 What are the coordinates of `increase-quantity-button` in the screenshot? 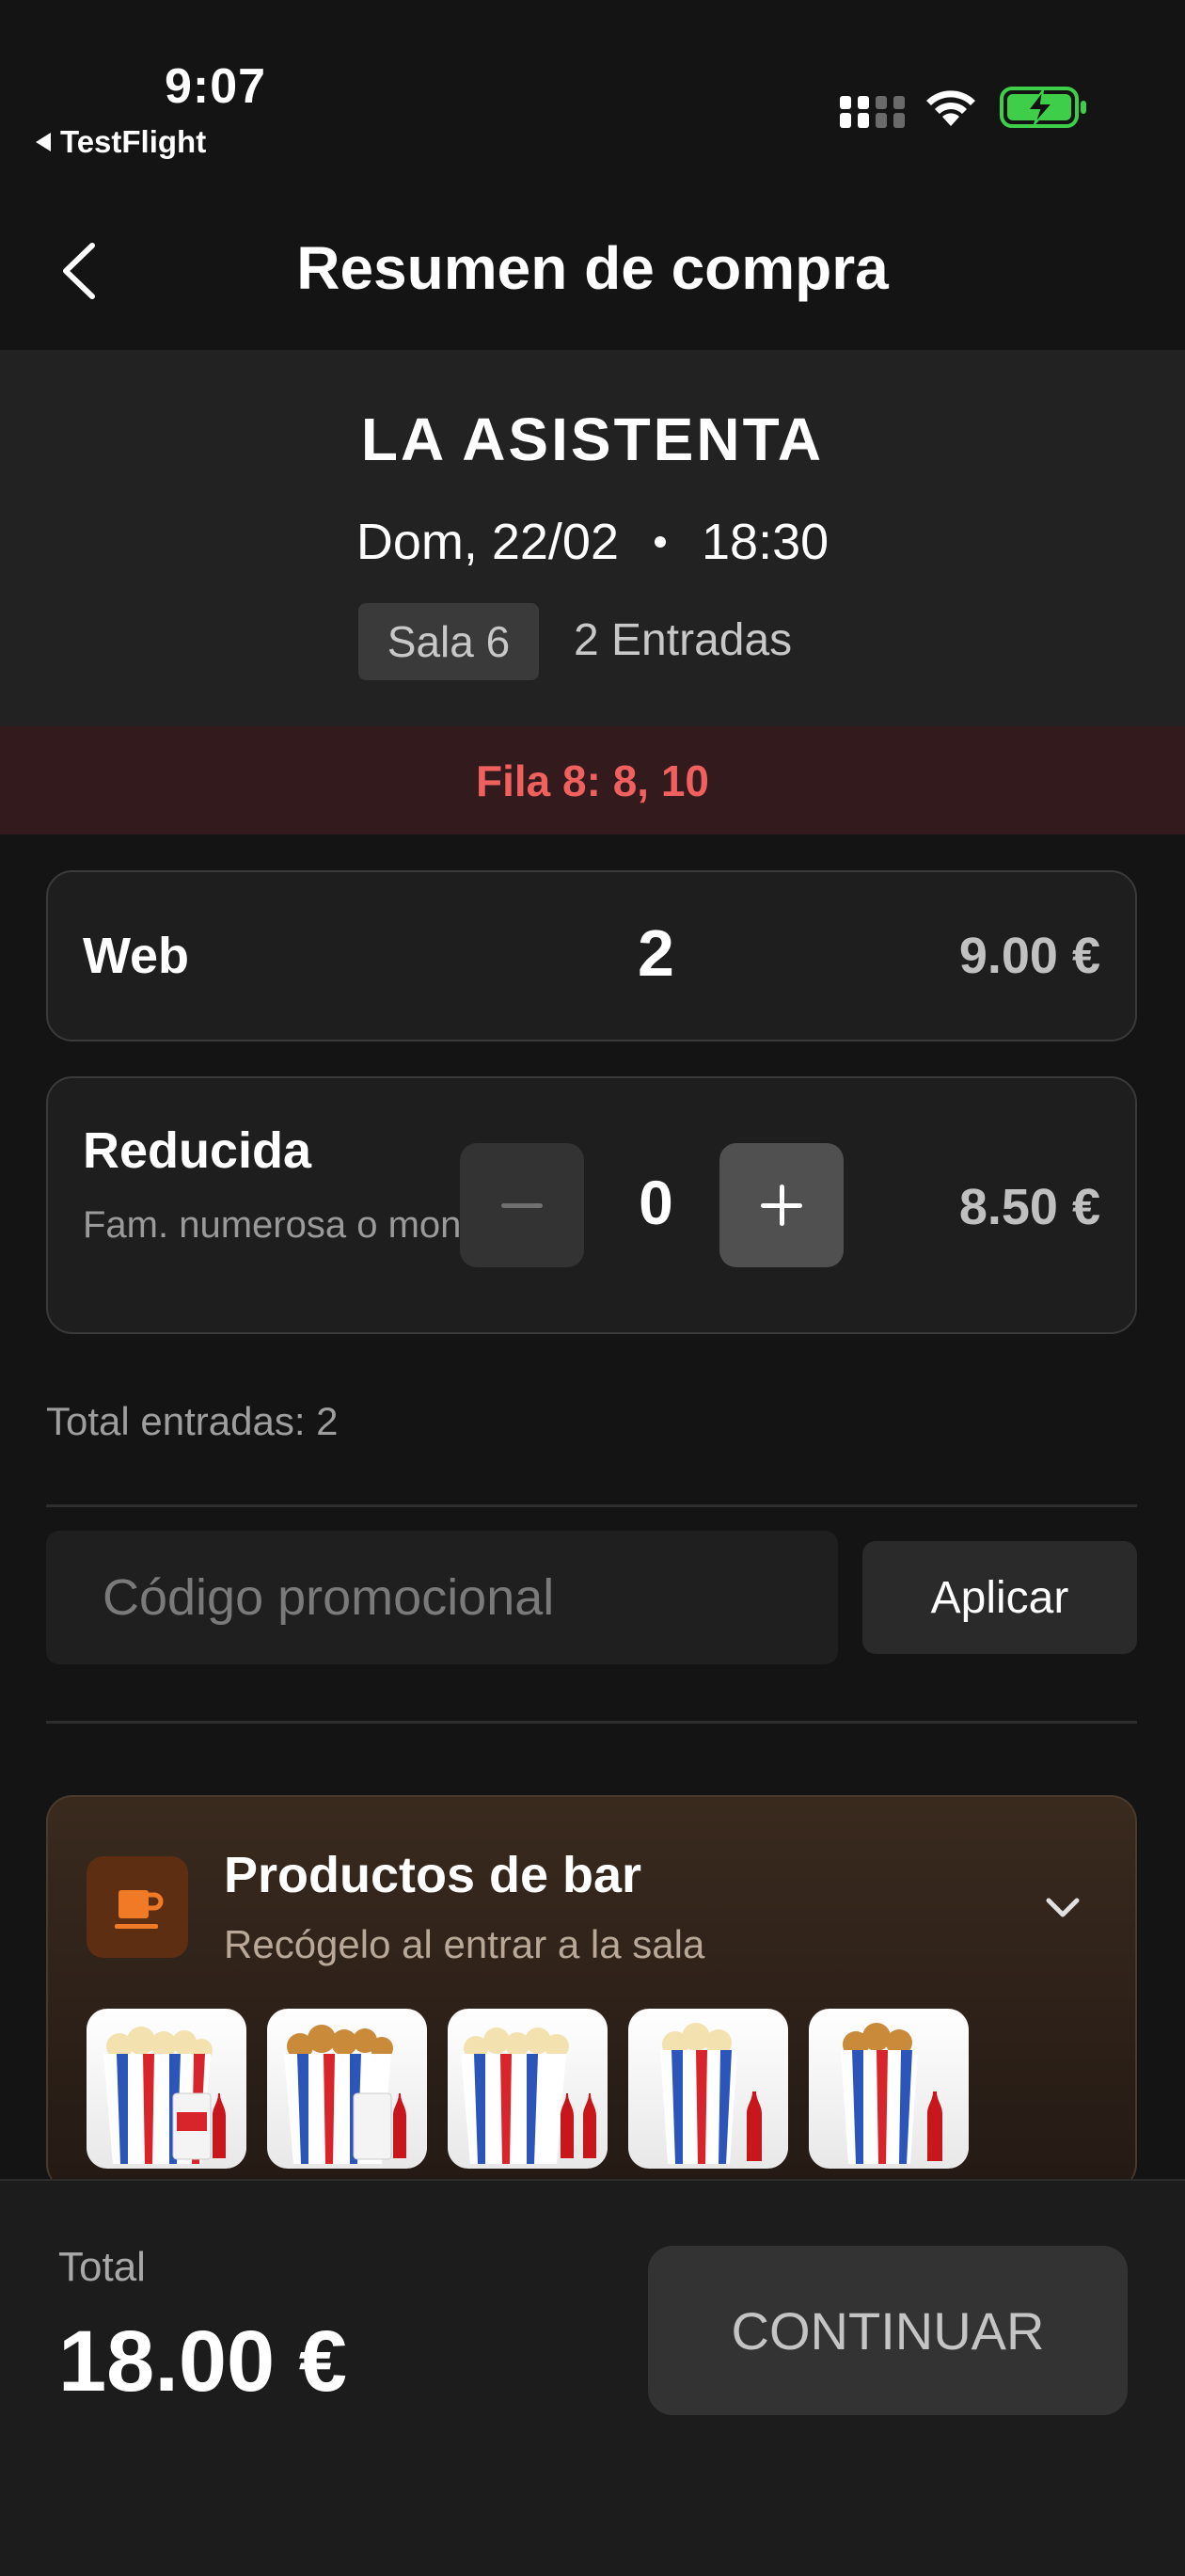 It's located at (781, 1205).